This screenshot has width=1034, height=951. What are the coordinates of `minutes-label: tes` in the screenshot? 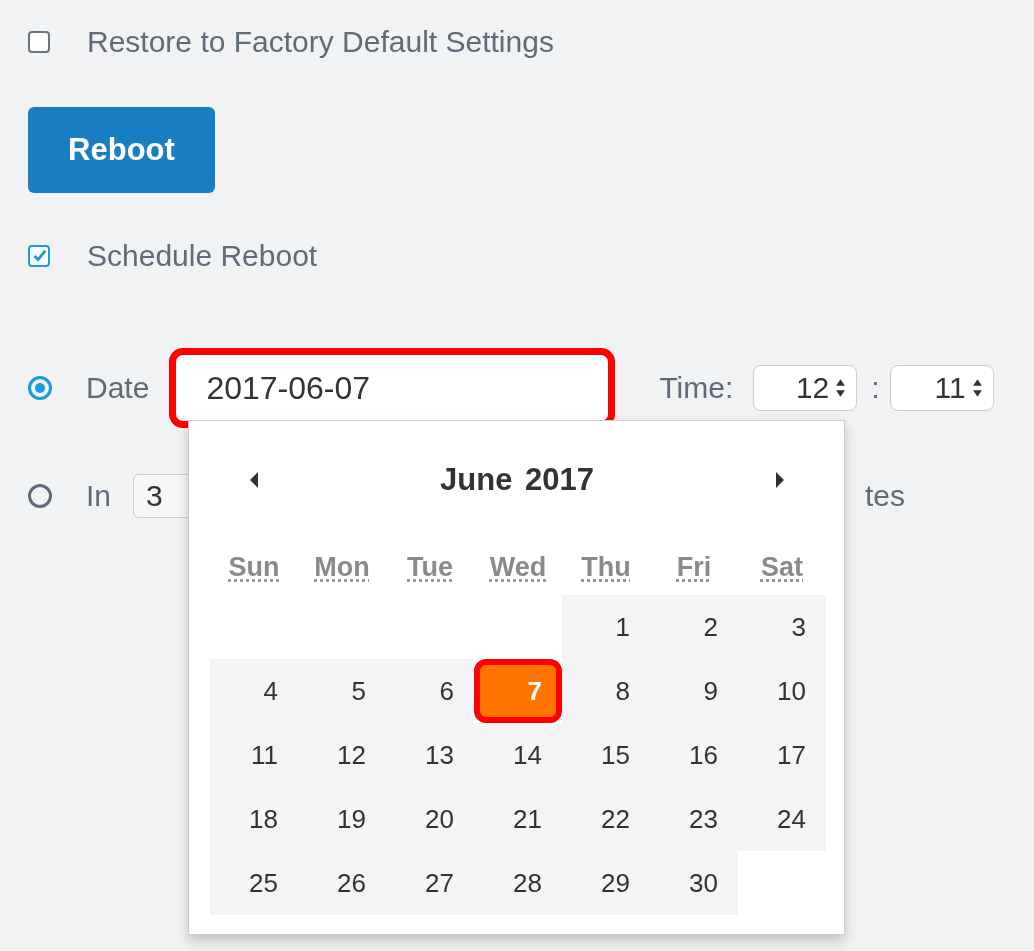 It's located at (885, 496).